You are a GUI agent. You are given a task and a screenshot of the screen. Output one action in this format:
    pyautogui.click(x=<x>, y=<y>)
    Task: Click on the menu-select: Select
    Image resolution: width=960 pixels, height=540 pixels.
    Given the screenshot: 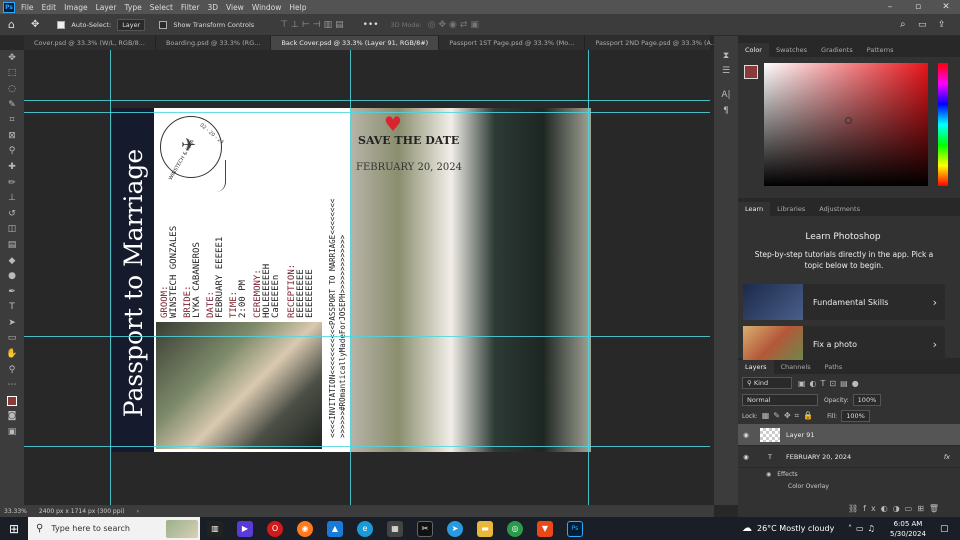 What is the action you would take?
    pyautogui.click(x=161, y=7)
    